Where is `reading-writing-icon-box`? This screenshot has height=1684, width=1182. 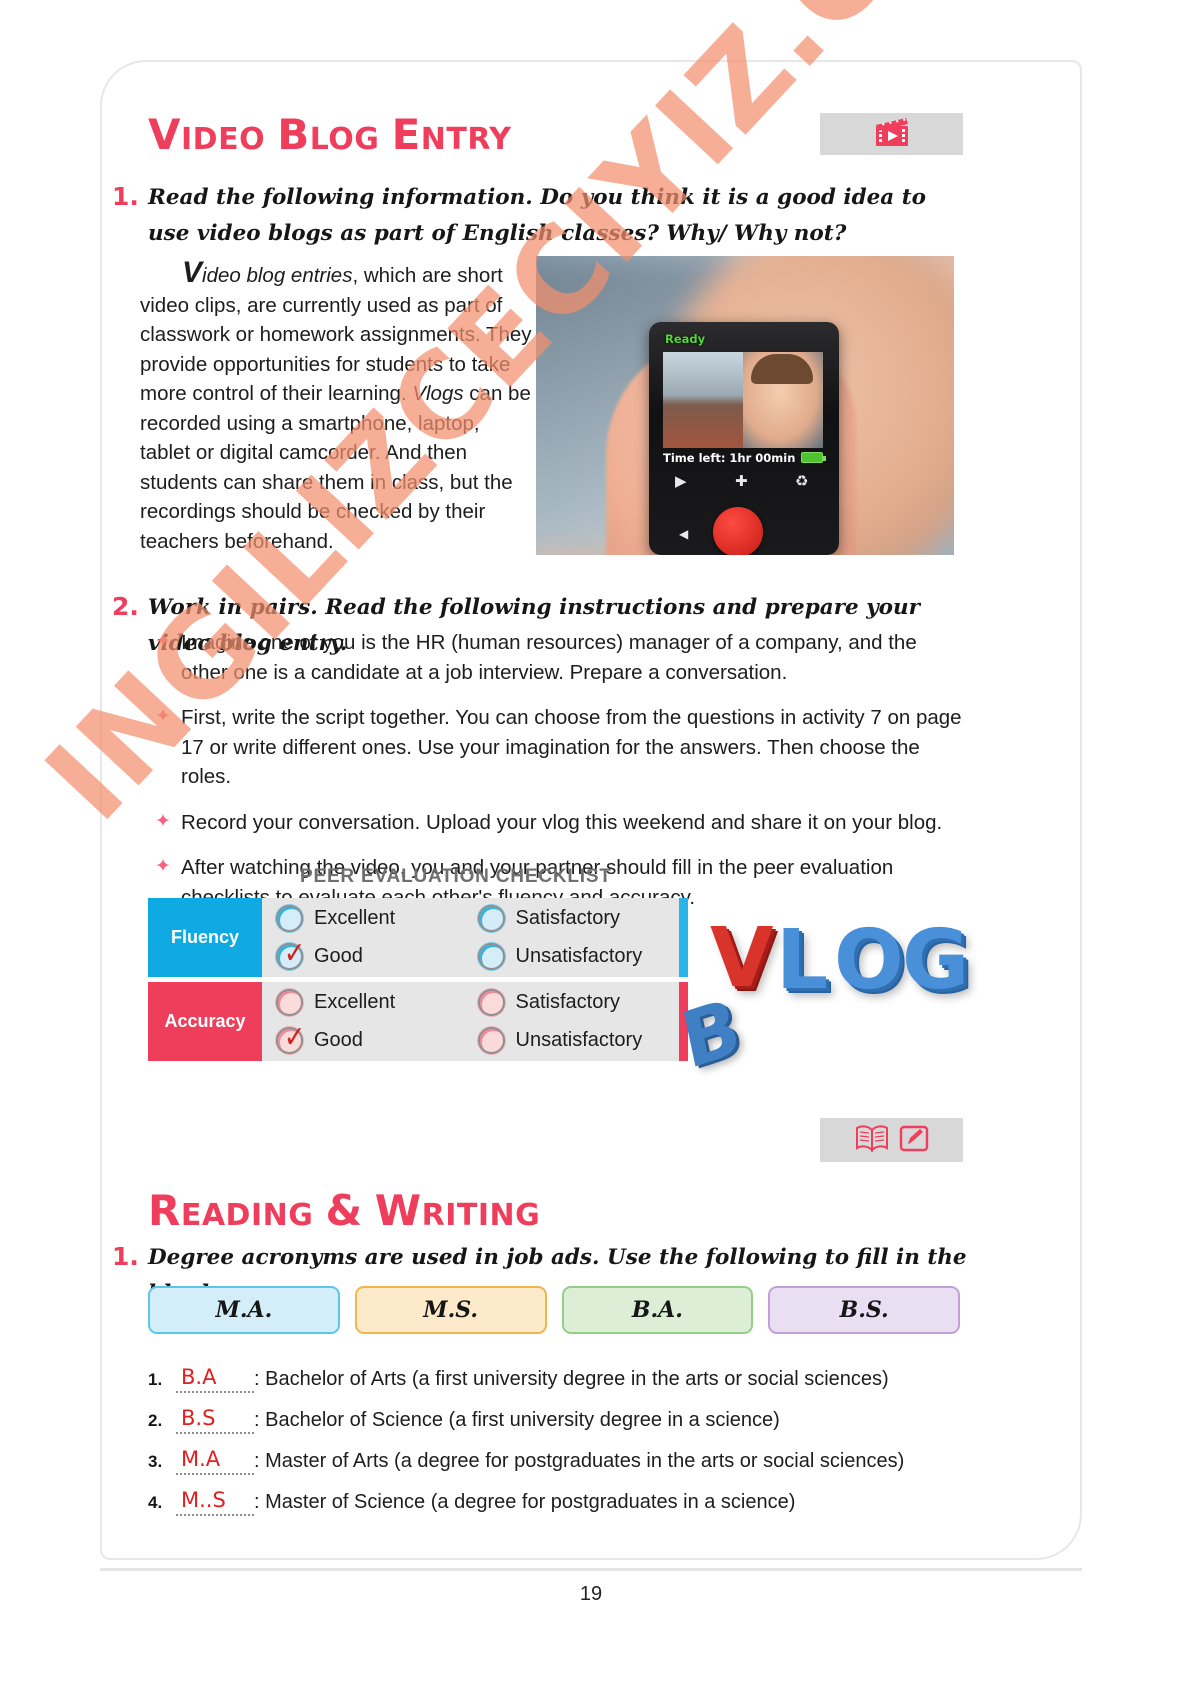 reading-writing-icon-box is located at coordinates (891, 1140).